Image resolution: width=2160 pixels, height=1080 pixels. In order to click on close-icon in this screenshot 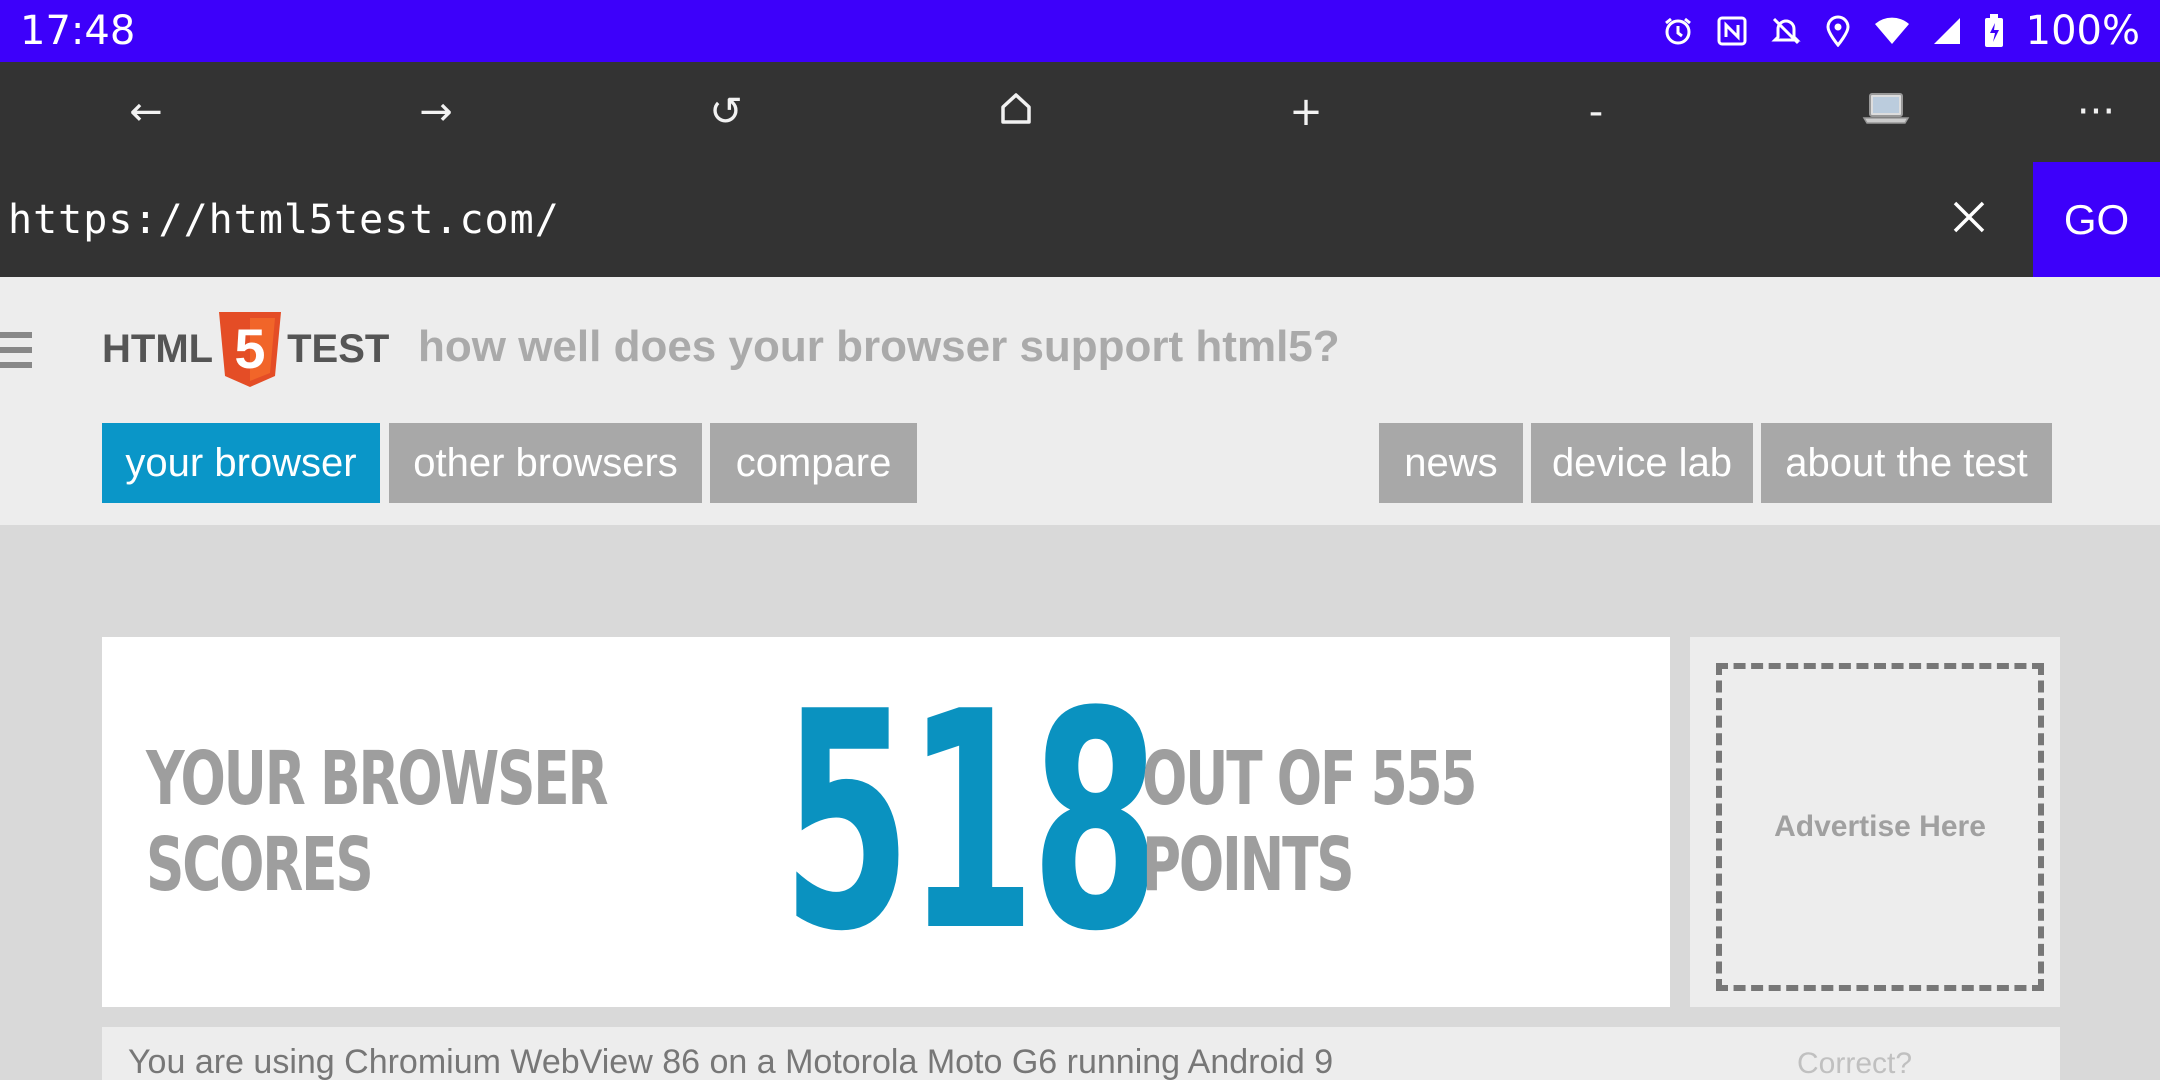, I will do `click(1969, 219)`.